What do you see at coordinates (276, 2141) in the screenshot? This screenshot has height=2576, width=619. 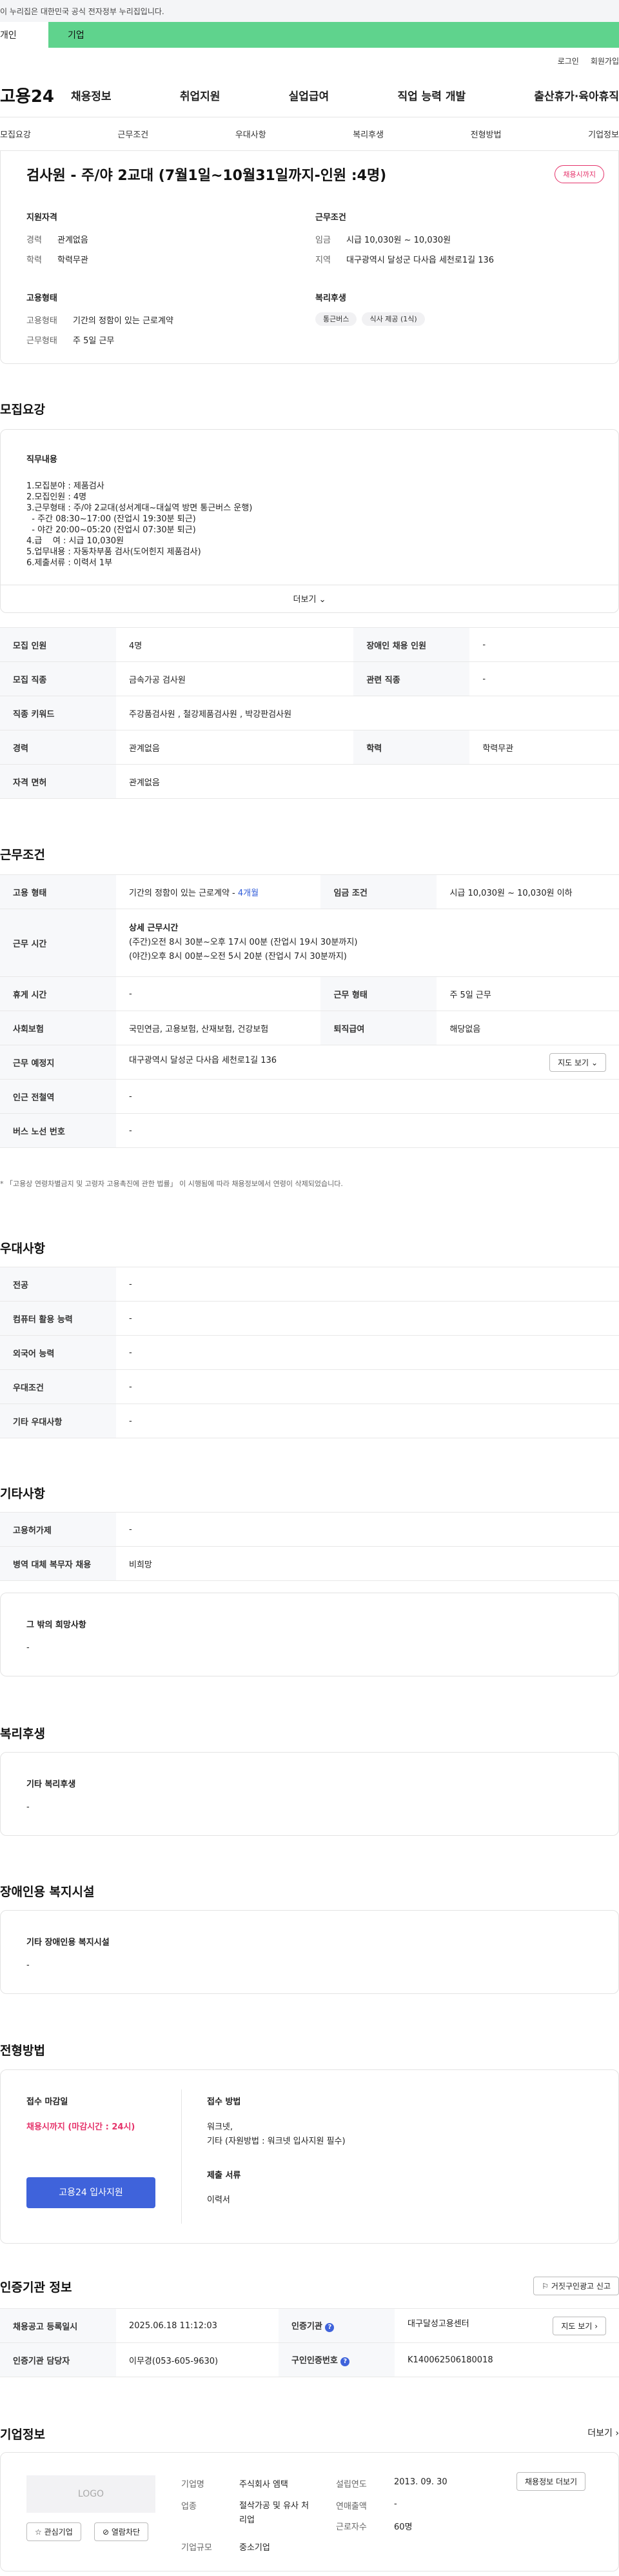 I see `method-value-2: 기타 (자원방법 : 워크넷 입사지원 필수)` at bounding box center [276, 2141].